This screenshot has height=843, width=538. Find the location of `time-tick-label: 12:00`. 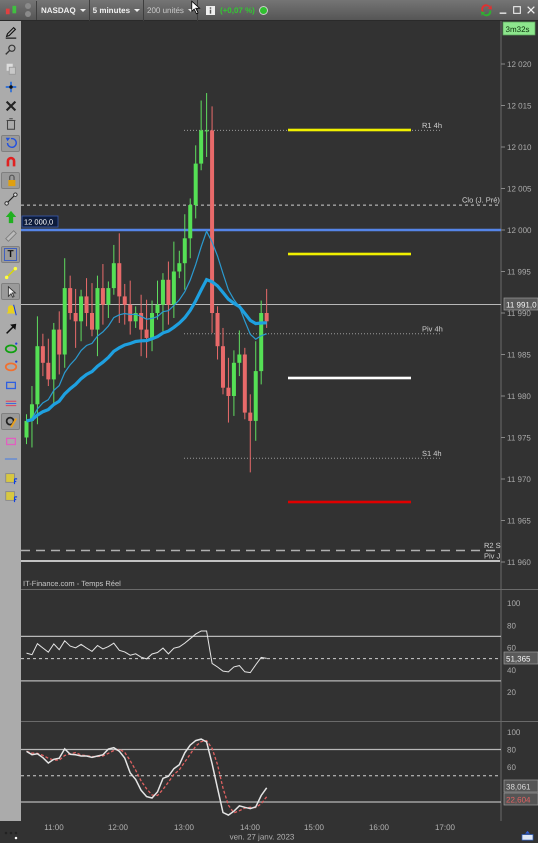

time-tick-label: 12:00 is located at coordinates (118, 827).